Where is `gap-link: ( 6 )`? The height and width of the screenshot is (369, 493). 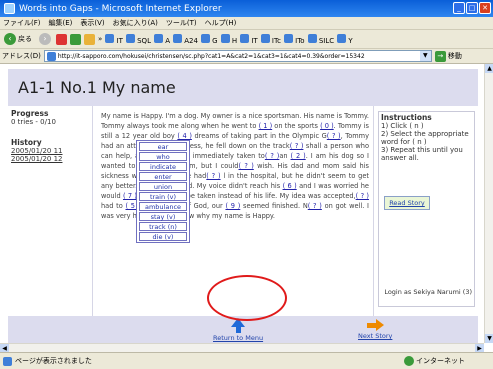
gap-link: ( 6 ) is located at coordinates (290, 186).